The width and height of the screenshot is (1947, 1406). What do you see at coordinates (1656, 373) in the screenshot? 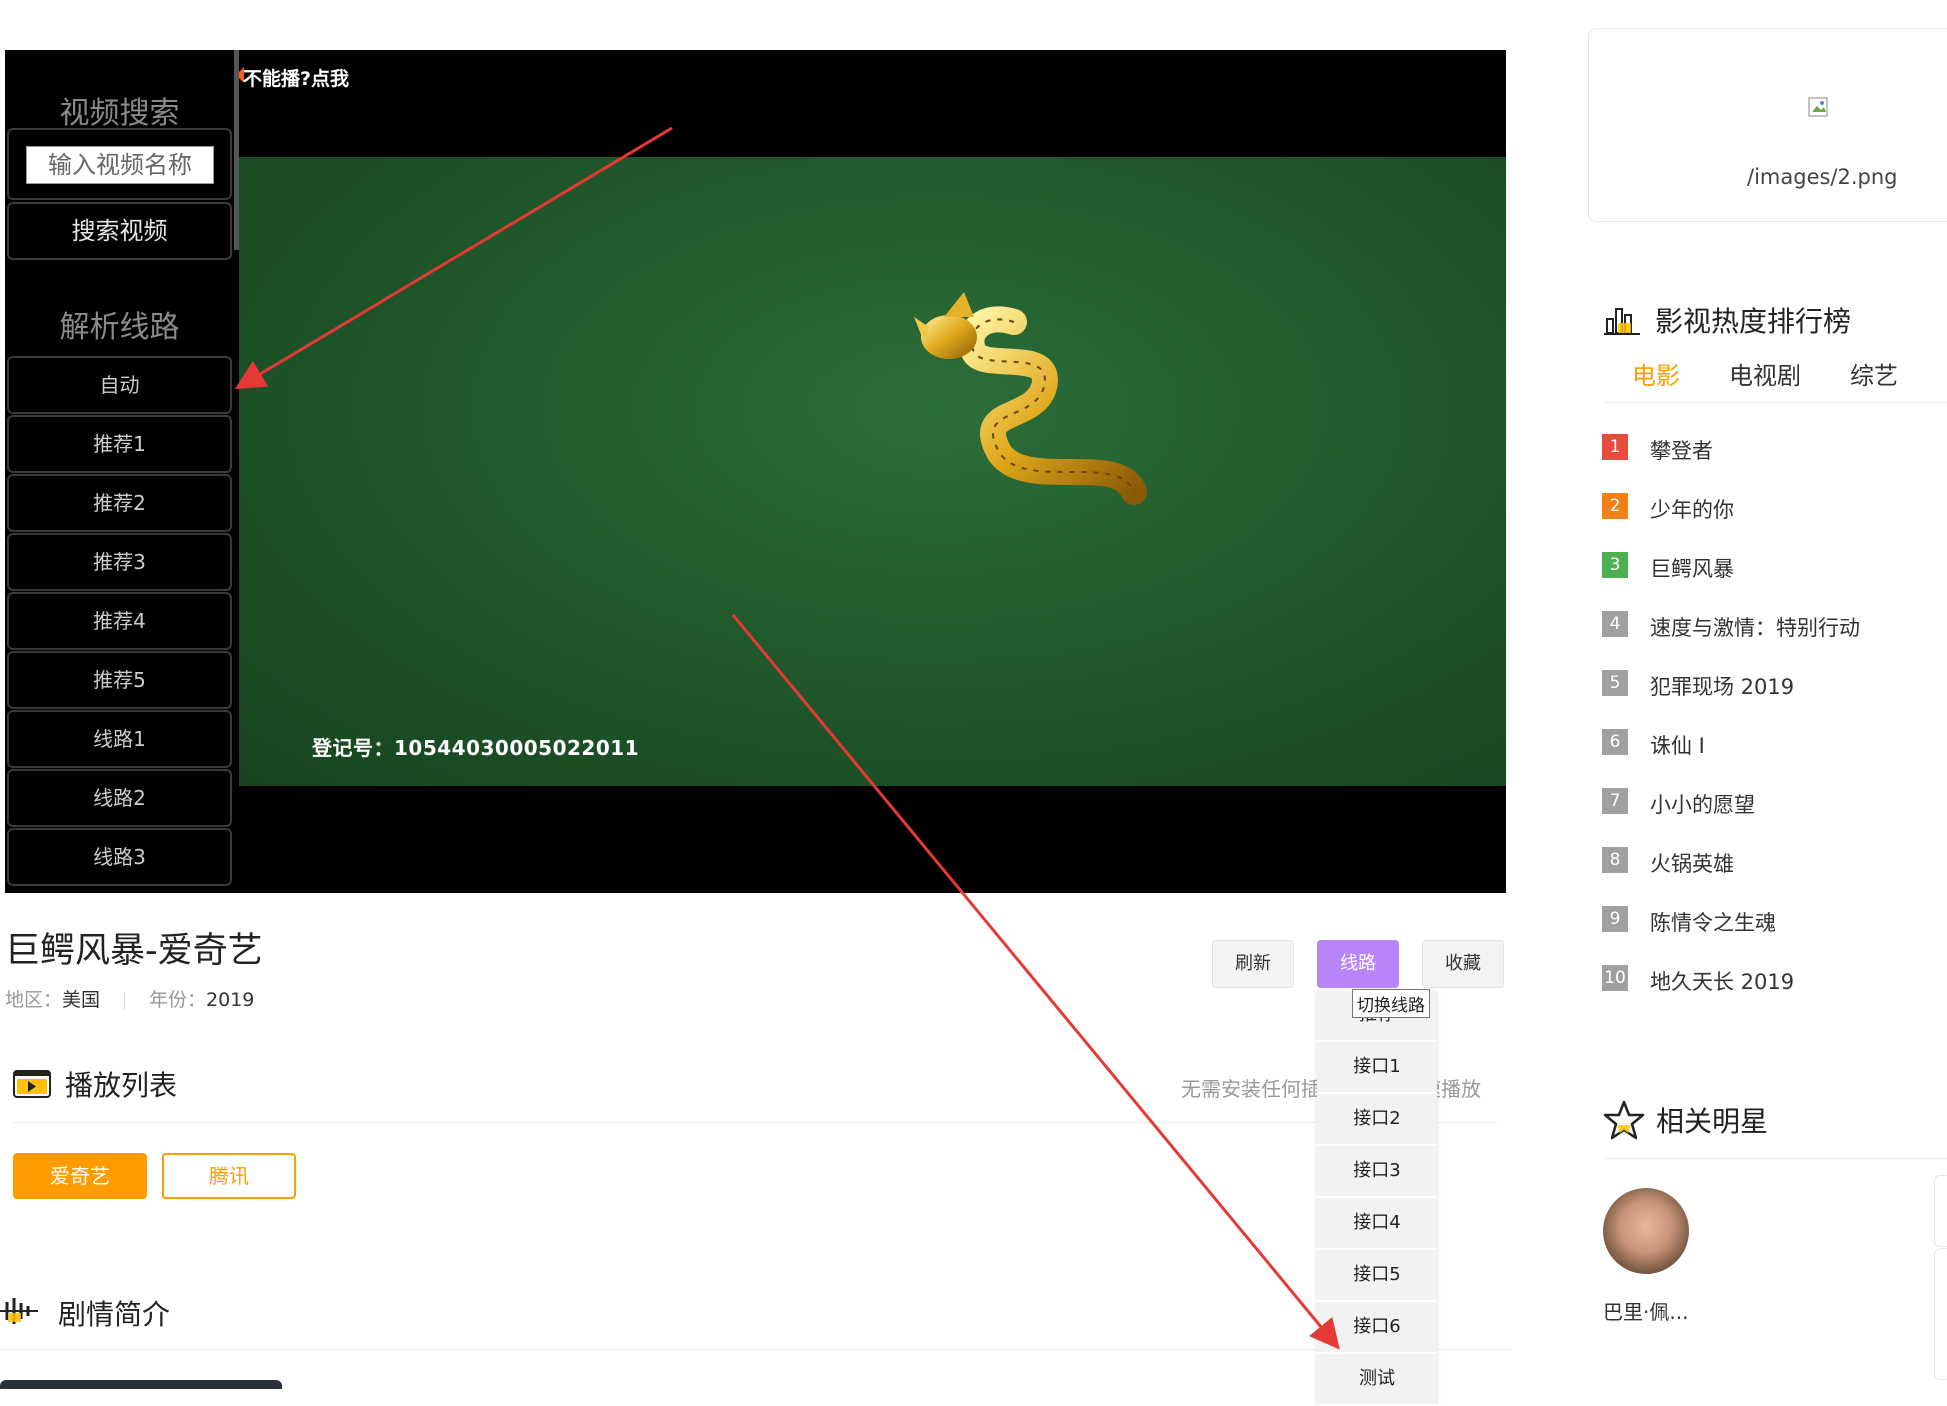
I see `tab-movie: 电影` at bounding box center [1656, 373].